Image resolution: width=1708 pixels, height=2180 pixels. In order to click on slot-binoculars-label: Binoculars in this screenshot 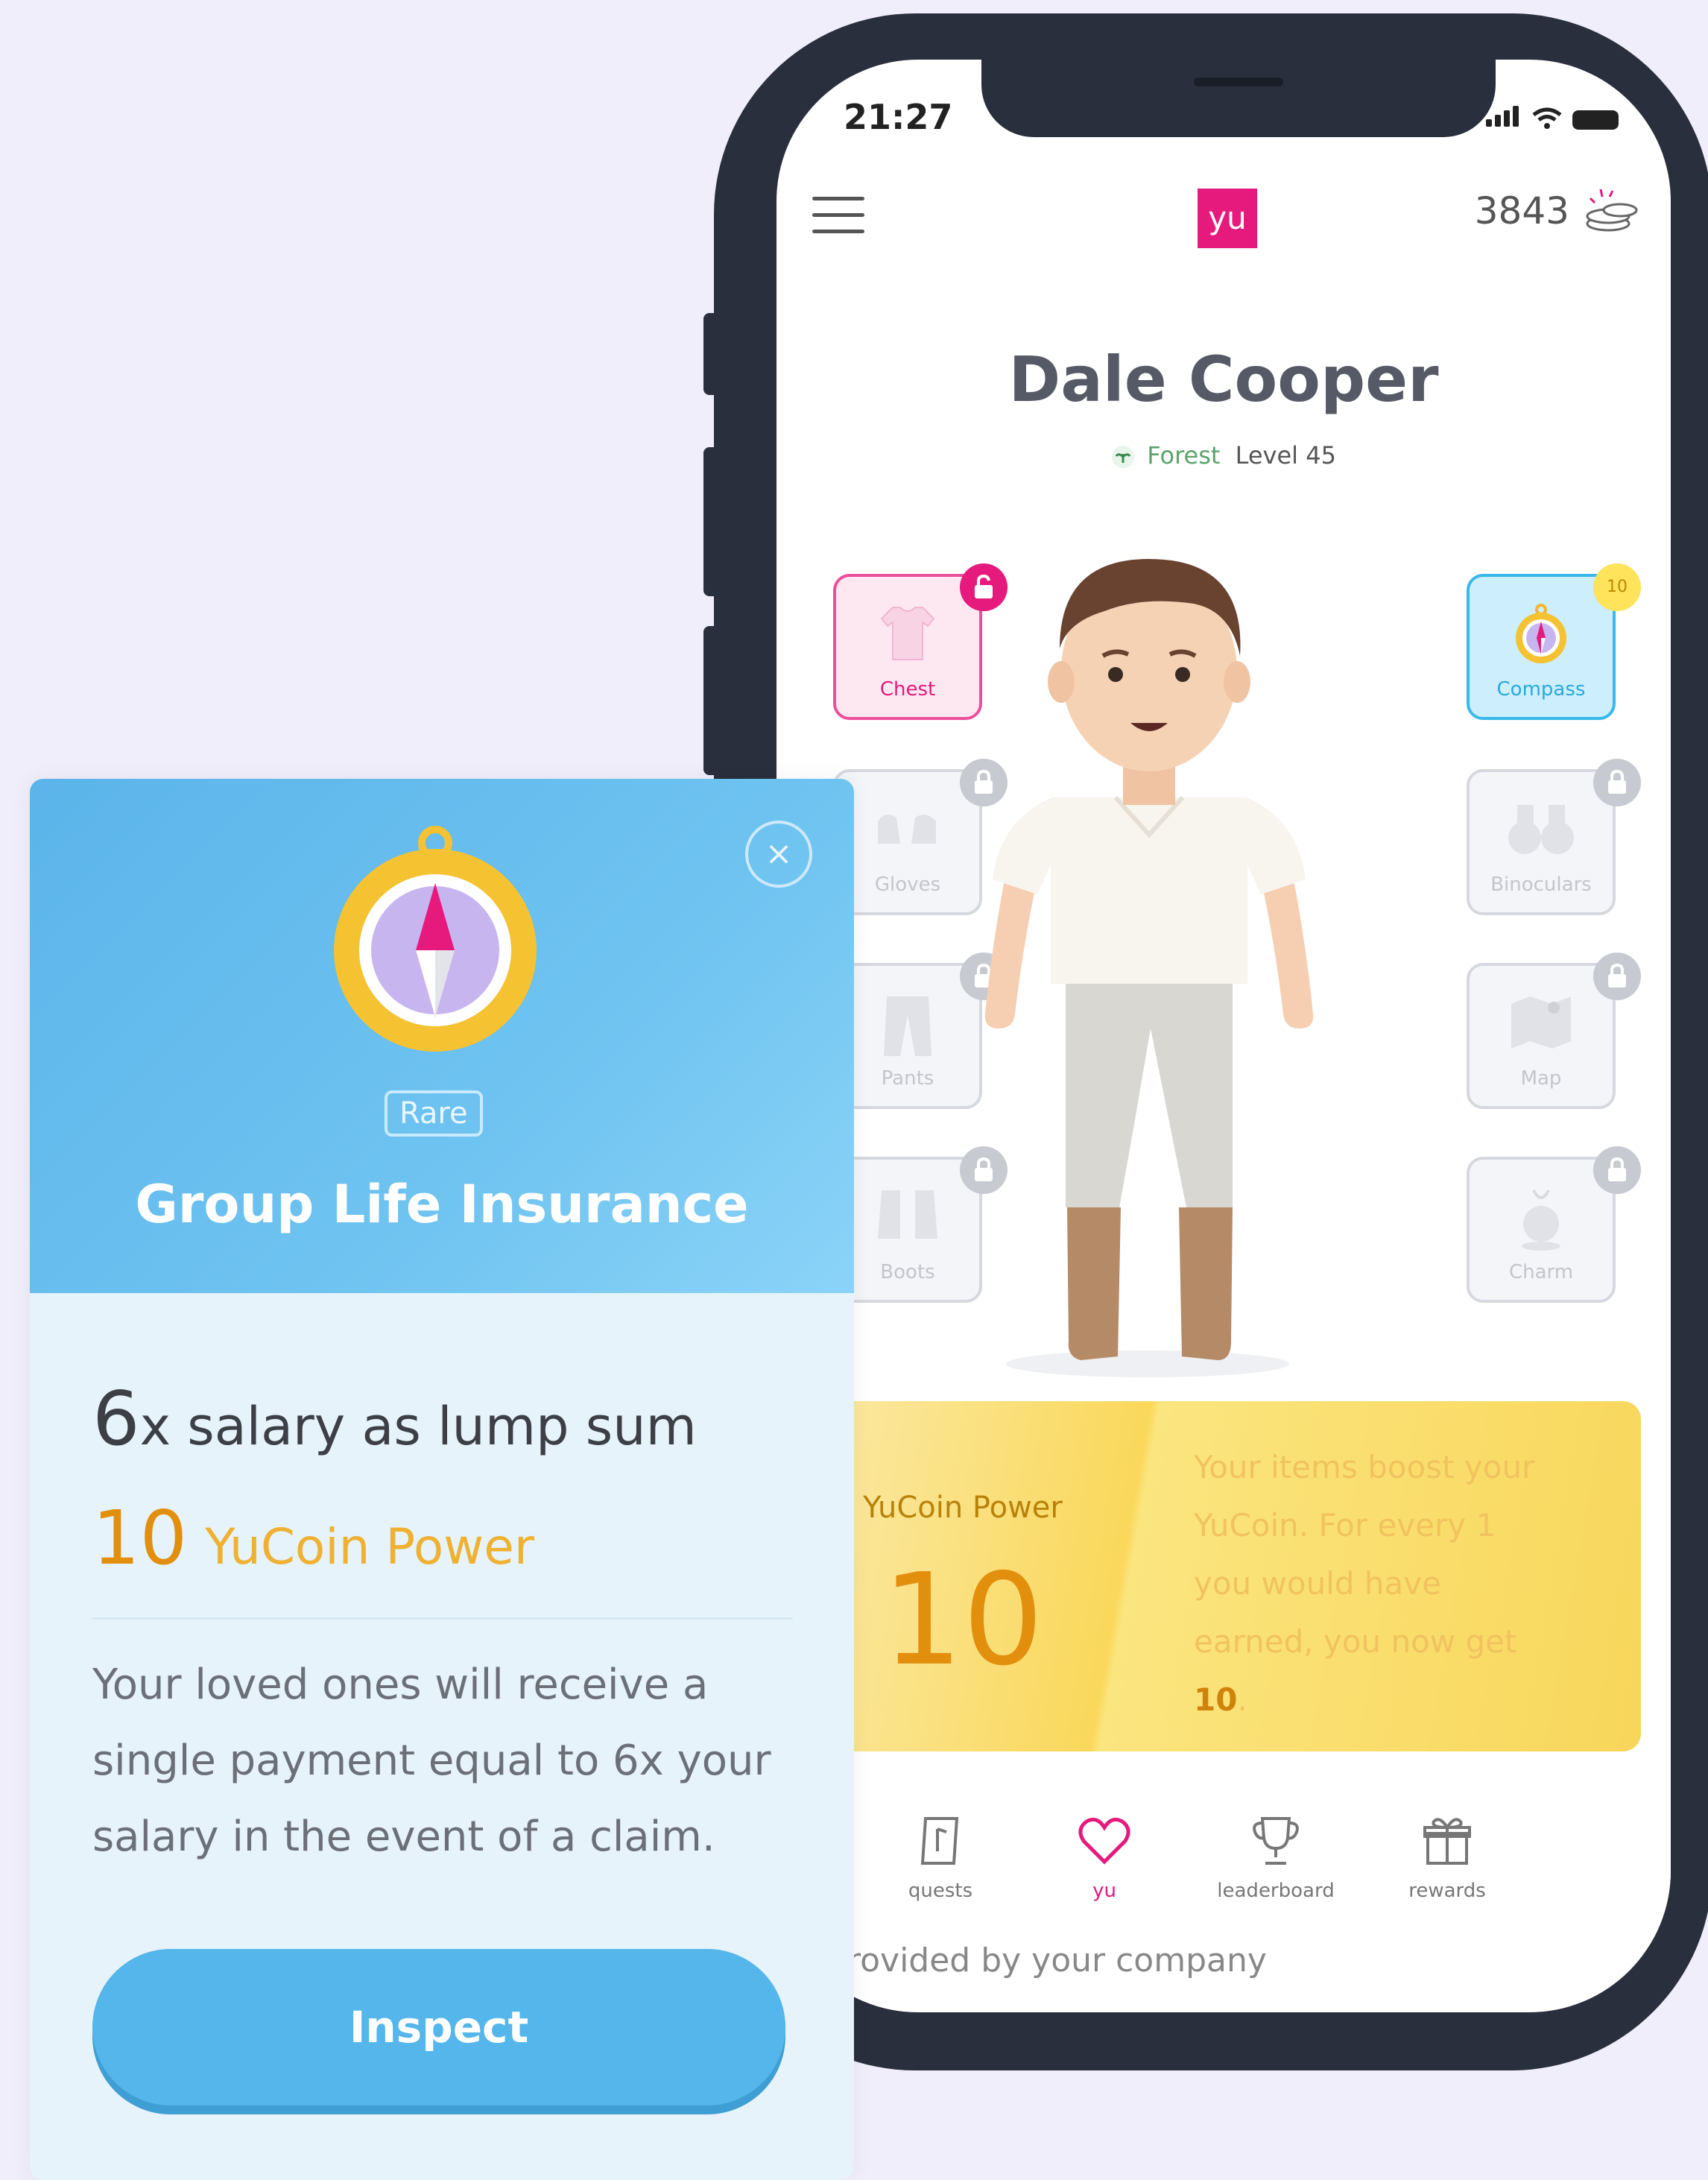, I will do `click(1541, 884)`.